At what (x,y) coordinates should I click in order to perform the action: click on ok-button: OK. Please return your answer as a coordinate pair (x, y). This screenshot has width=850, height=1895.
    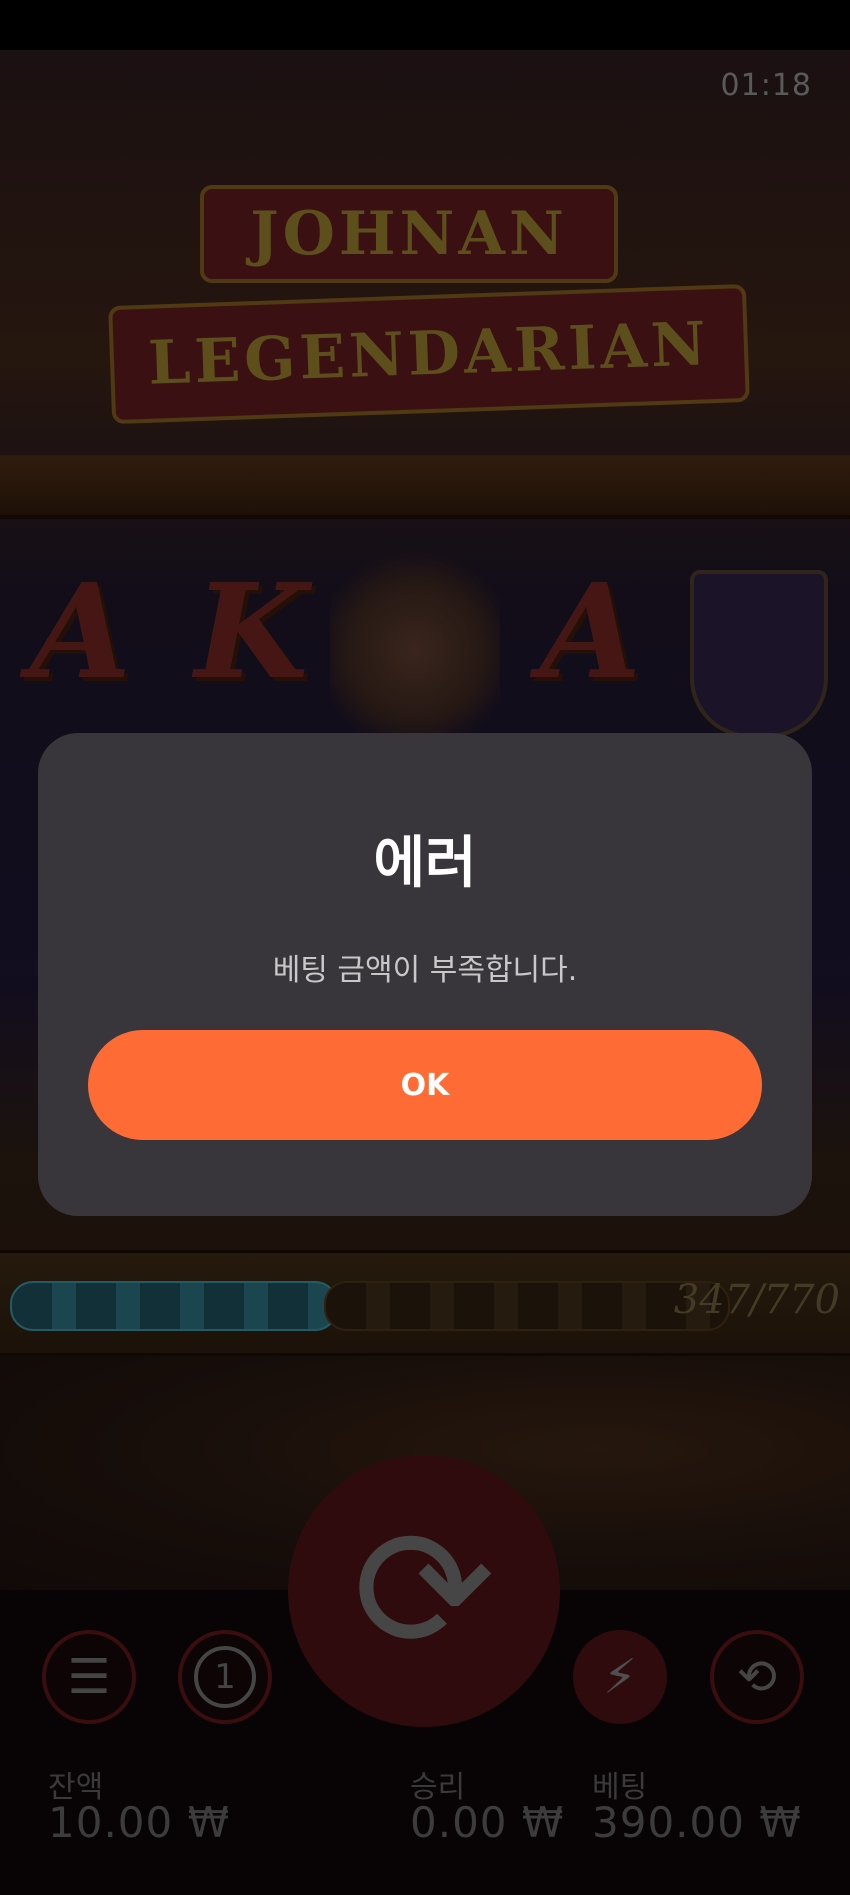
    Looking at the image, I should click on (425, 1085).